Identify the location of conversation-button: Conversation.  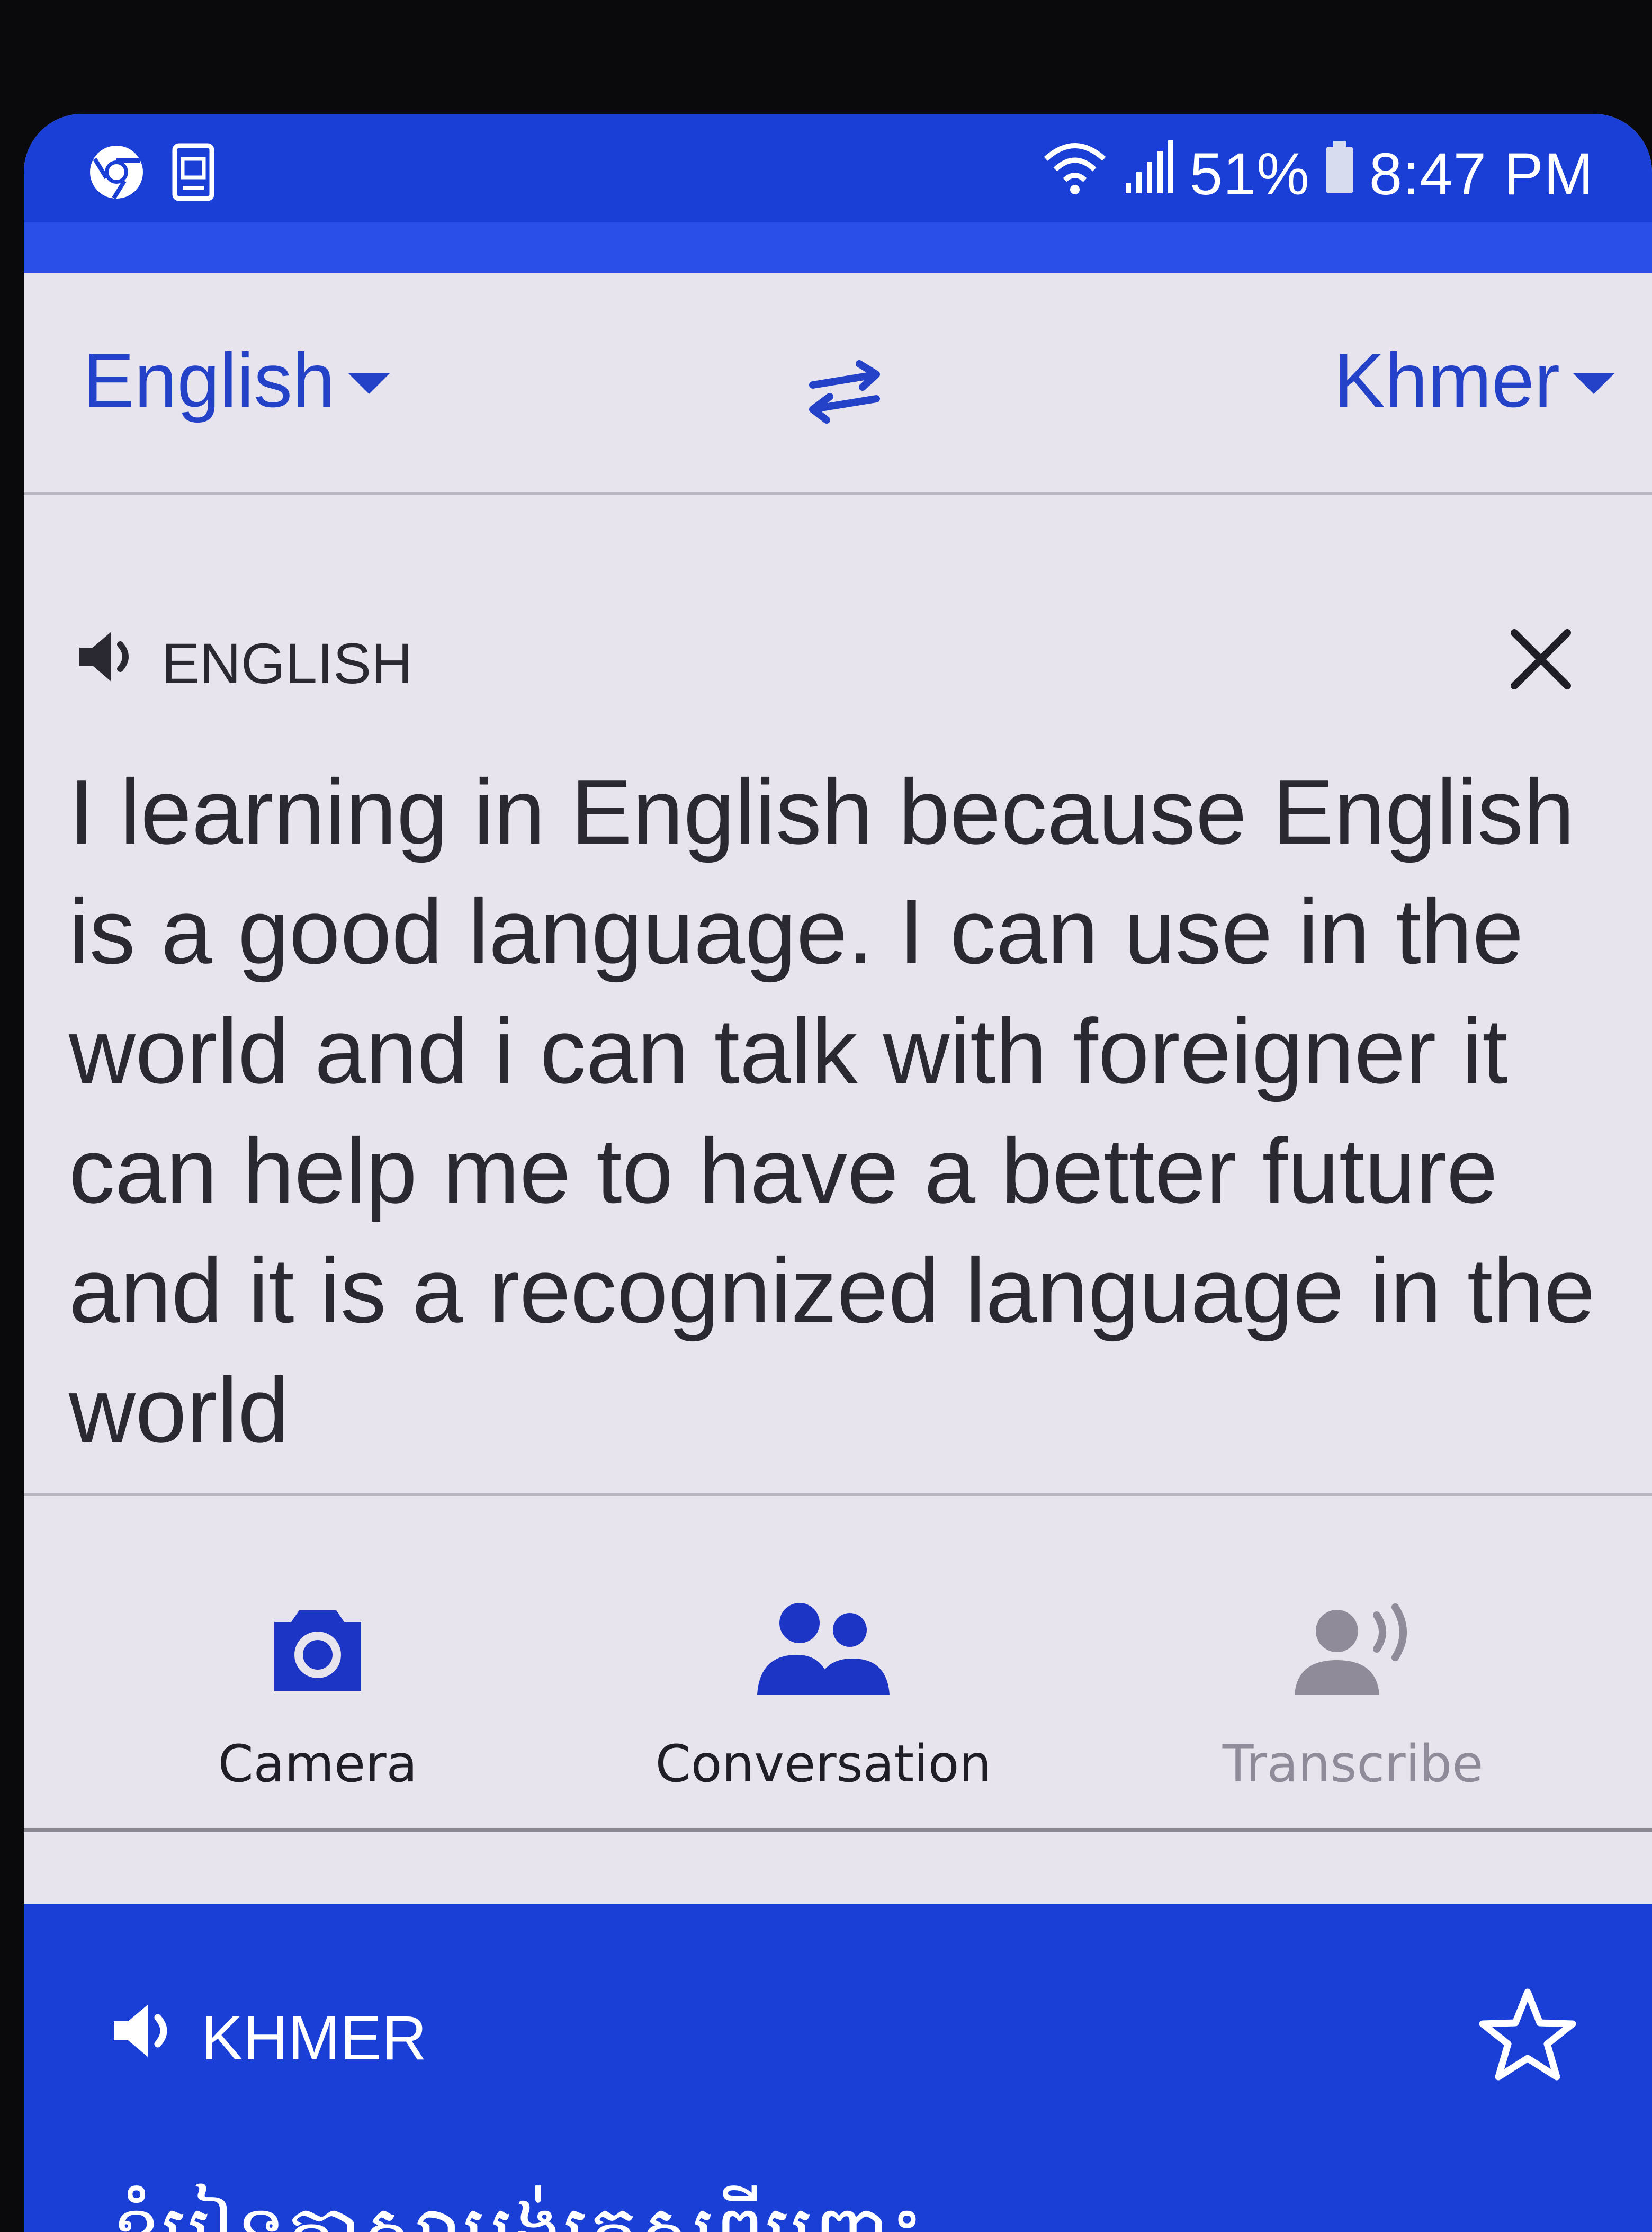
(823, 1652).